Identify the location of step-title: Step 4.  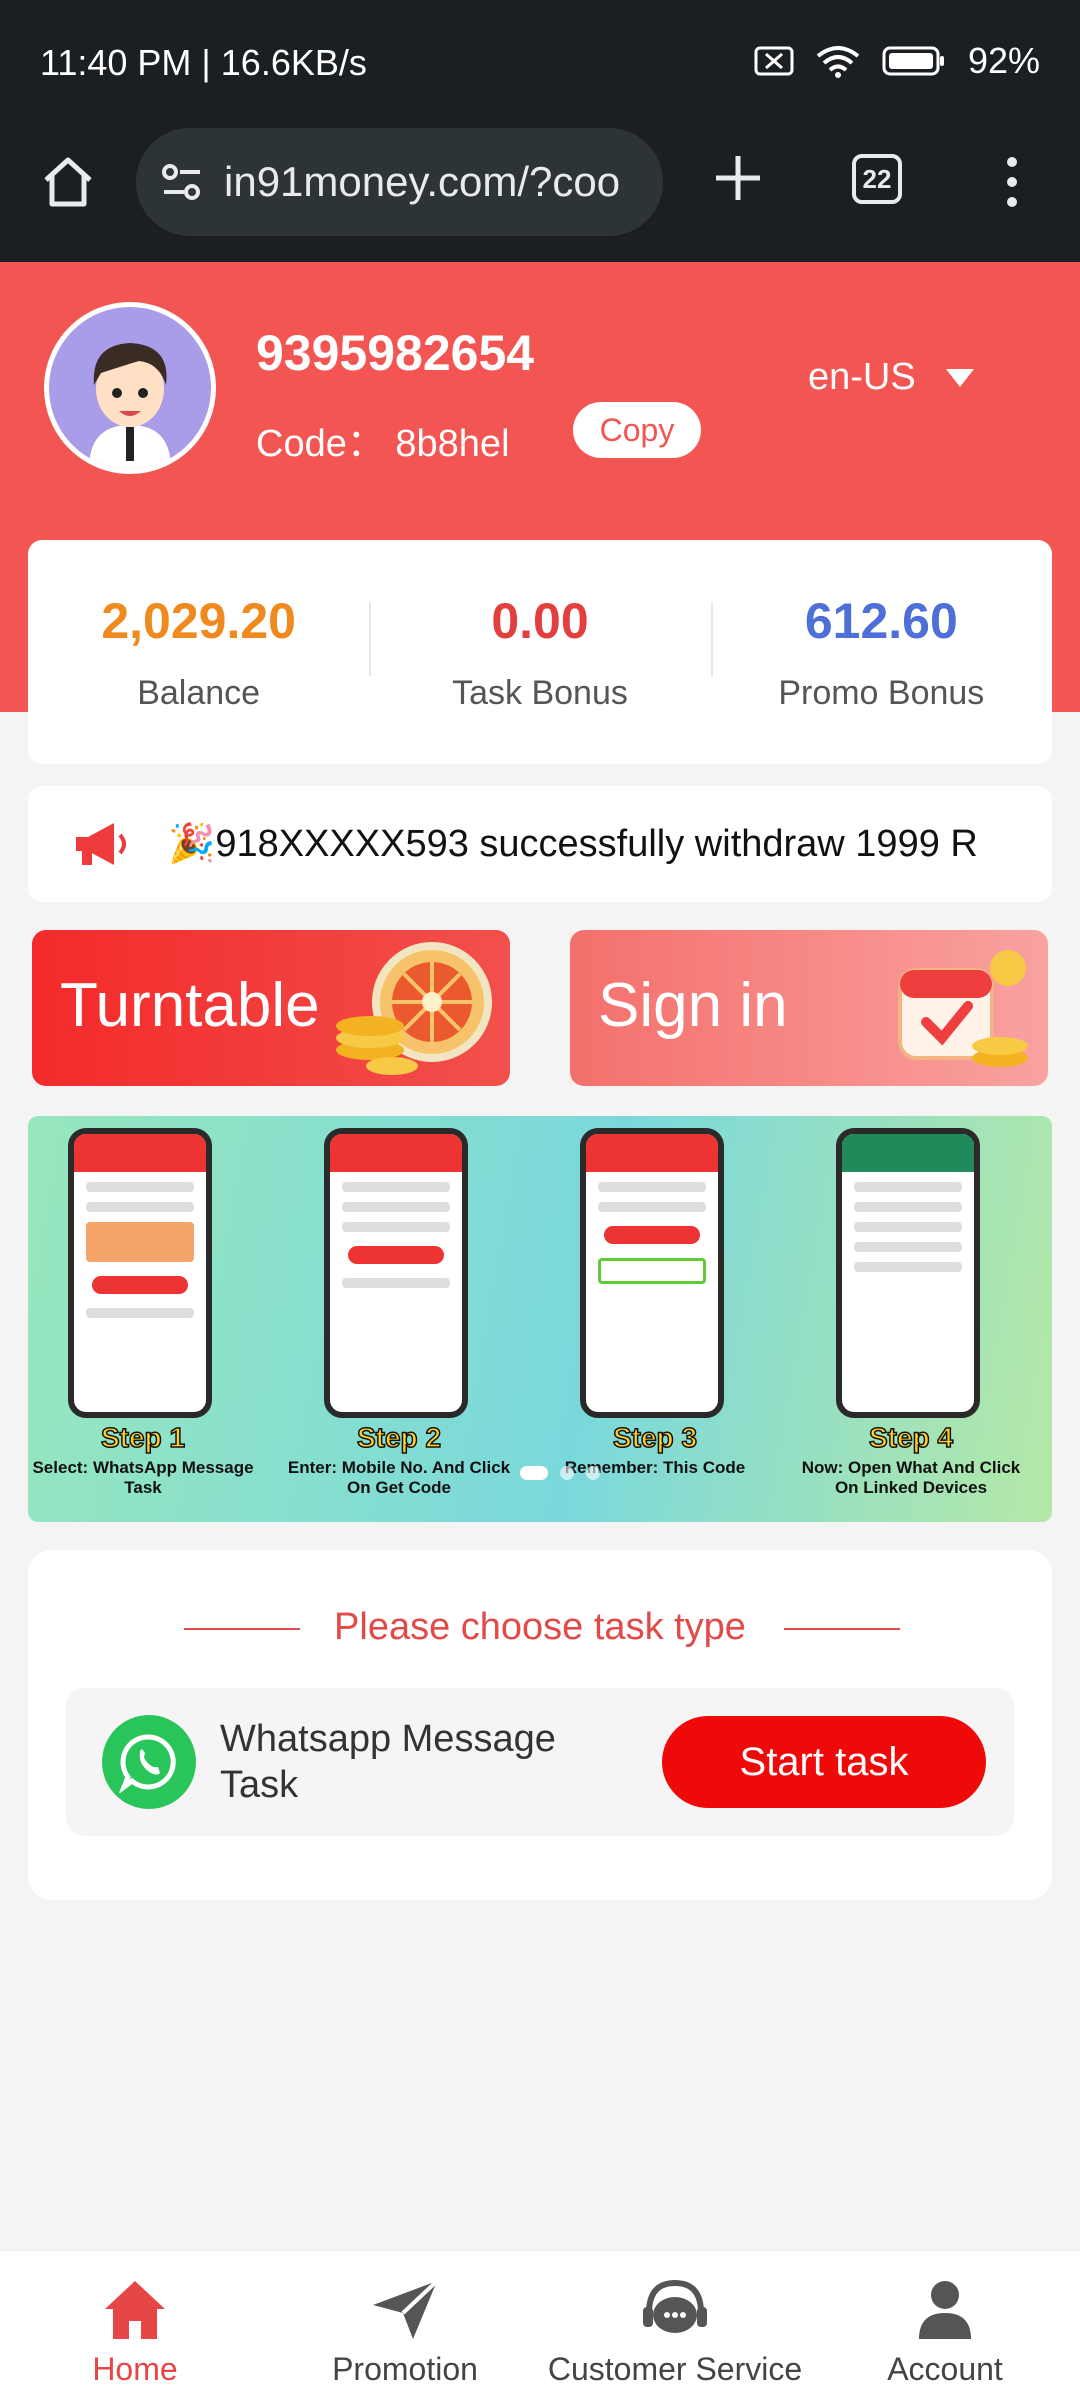
(911, 1437).